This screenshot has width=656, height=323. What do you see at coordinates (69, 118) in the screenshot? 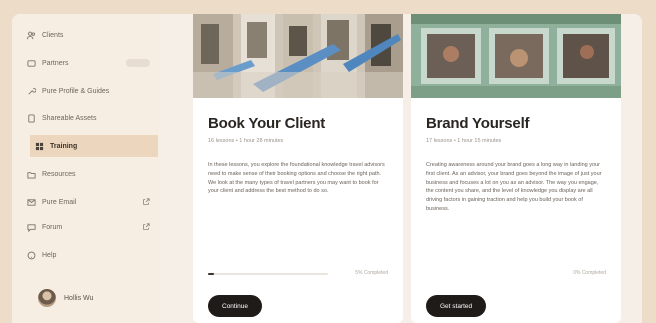
I see `sidebar-item-label: Shareable Assets` at bounding box center [69, 118].